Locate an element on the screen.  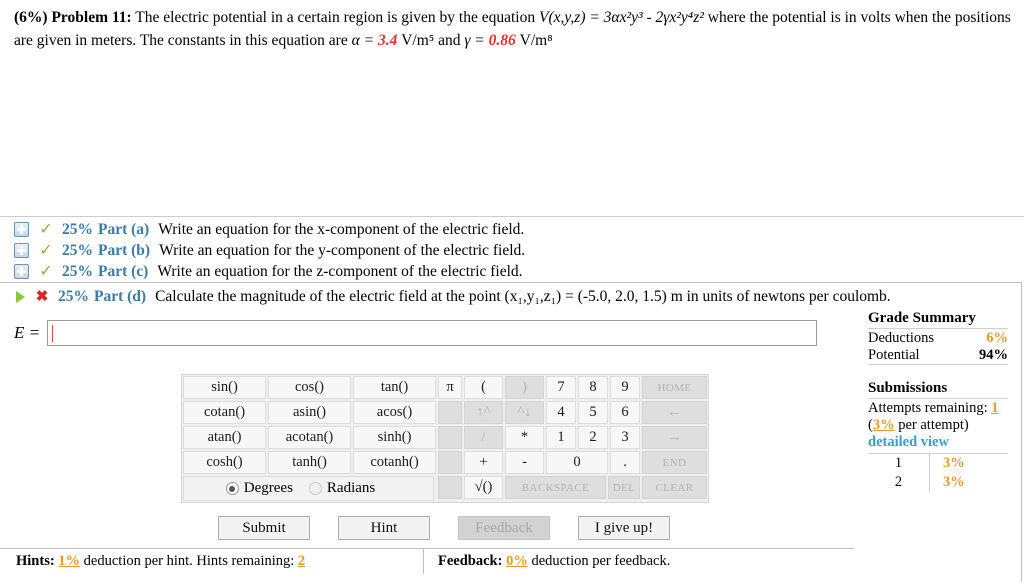
key-cosh: cosh() is located at coordinates (224, 462).